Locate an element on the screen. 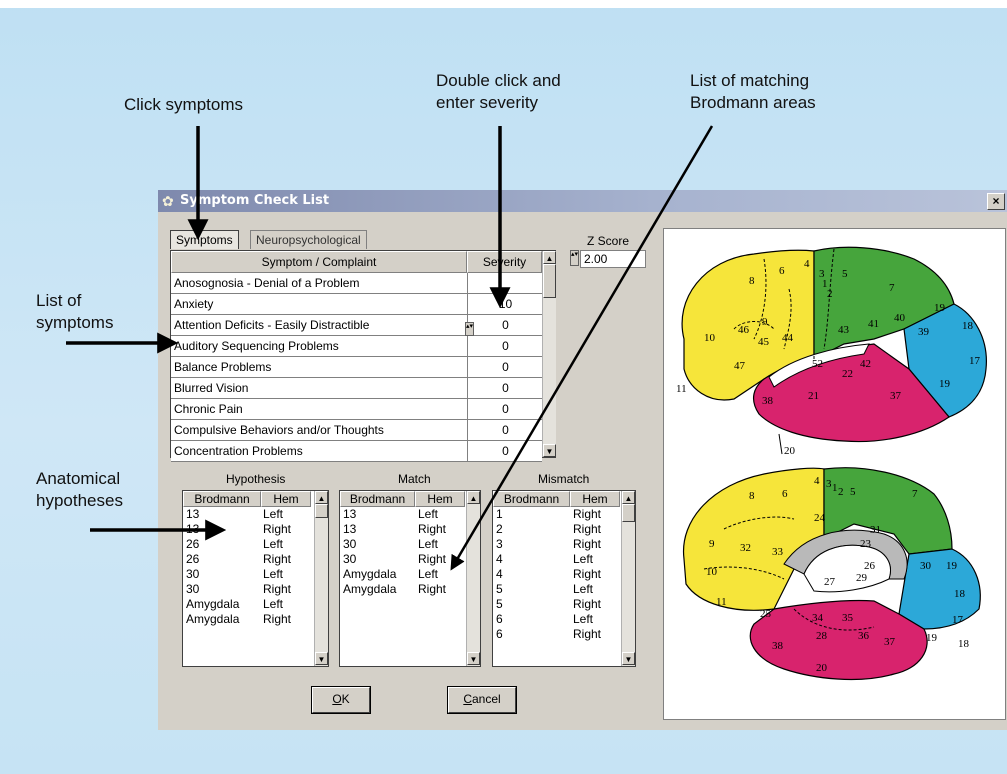 The height and width of the screenshot is (774, 1007). brodmann-area-label: 30 is located at coordinates (926, 566).